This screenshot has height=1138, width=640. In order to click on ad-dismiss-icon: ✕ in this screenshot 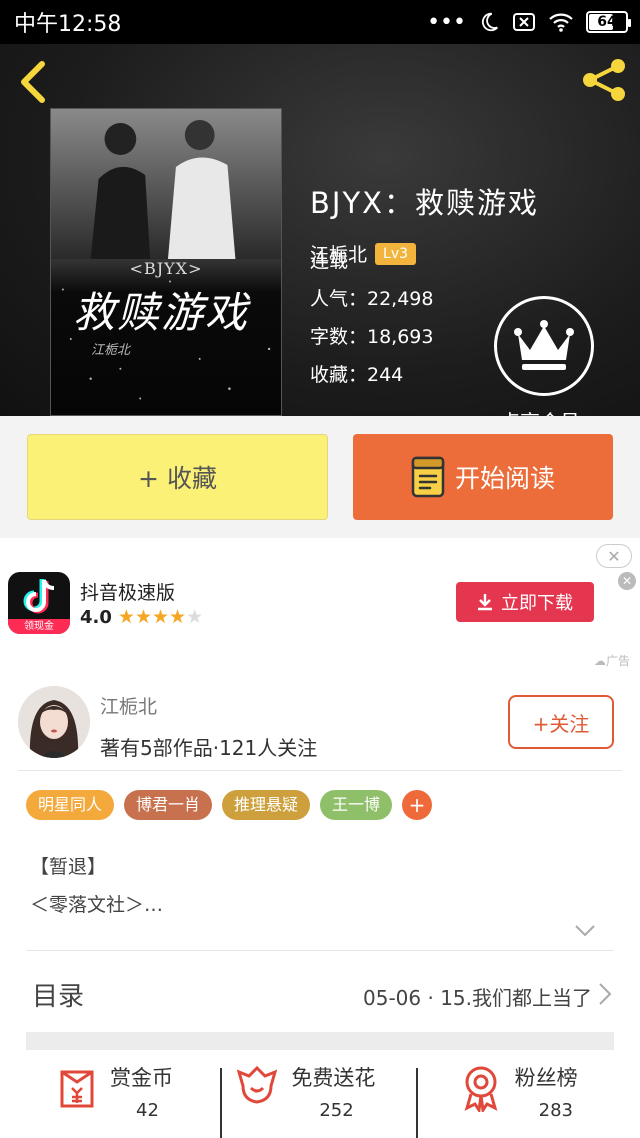, I will do `click(627, 581)`.